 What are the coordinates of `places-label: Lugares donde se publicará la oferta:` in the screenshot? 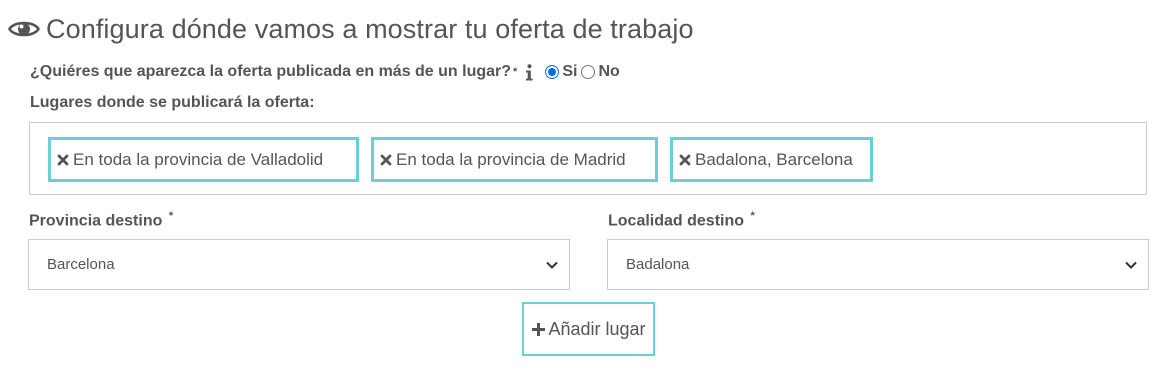 It's located at (172, 102).